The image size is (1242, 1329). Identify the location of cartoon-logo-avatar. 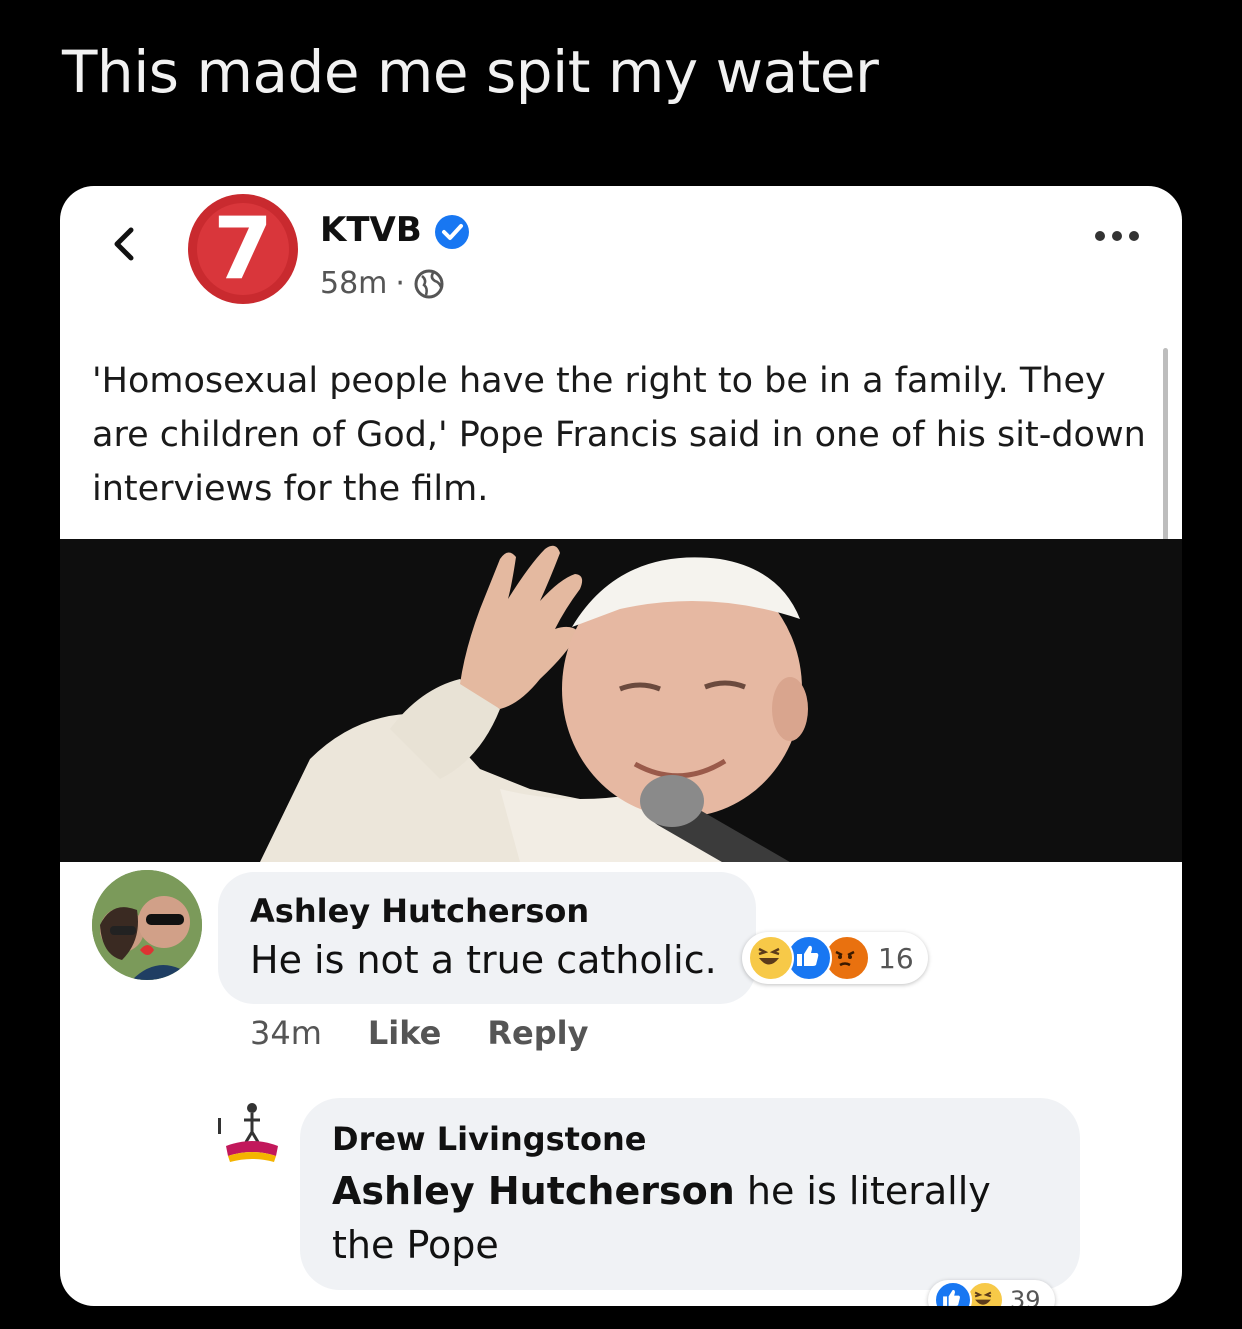
(252, 1132).